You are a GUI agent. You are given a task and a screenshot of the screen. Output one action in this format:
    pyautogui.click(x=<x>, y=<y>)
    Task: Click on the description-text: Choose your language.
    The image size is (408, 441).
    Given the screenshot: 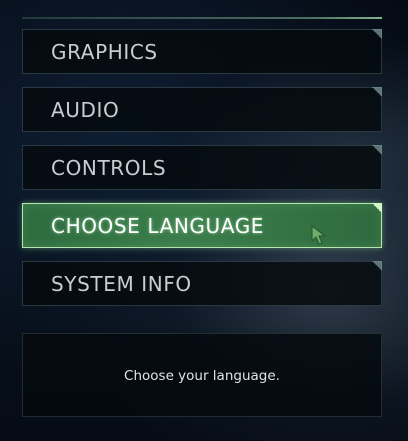 What is the action you would take?
    pyautogui.click(x=202, y=376)
    